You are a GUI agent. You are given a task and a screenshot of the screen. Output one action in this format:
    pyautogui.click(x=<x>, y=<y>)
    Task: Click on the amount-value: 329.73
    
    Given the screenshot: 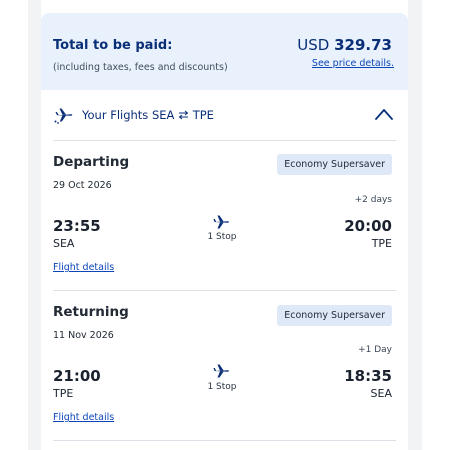 What is the action you would take?
    pyautogui.click(x=363, y=45)
    